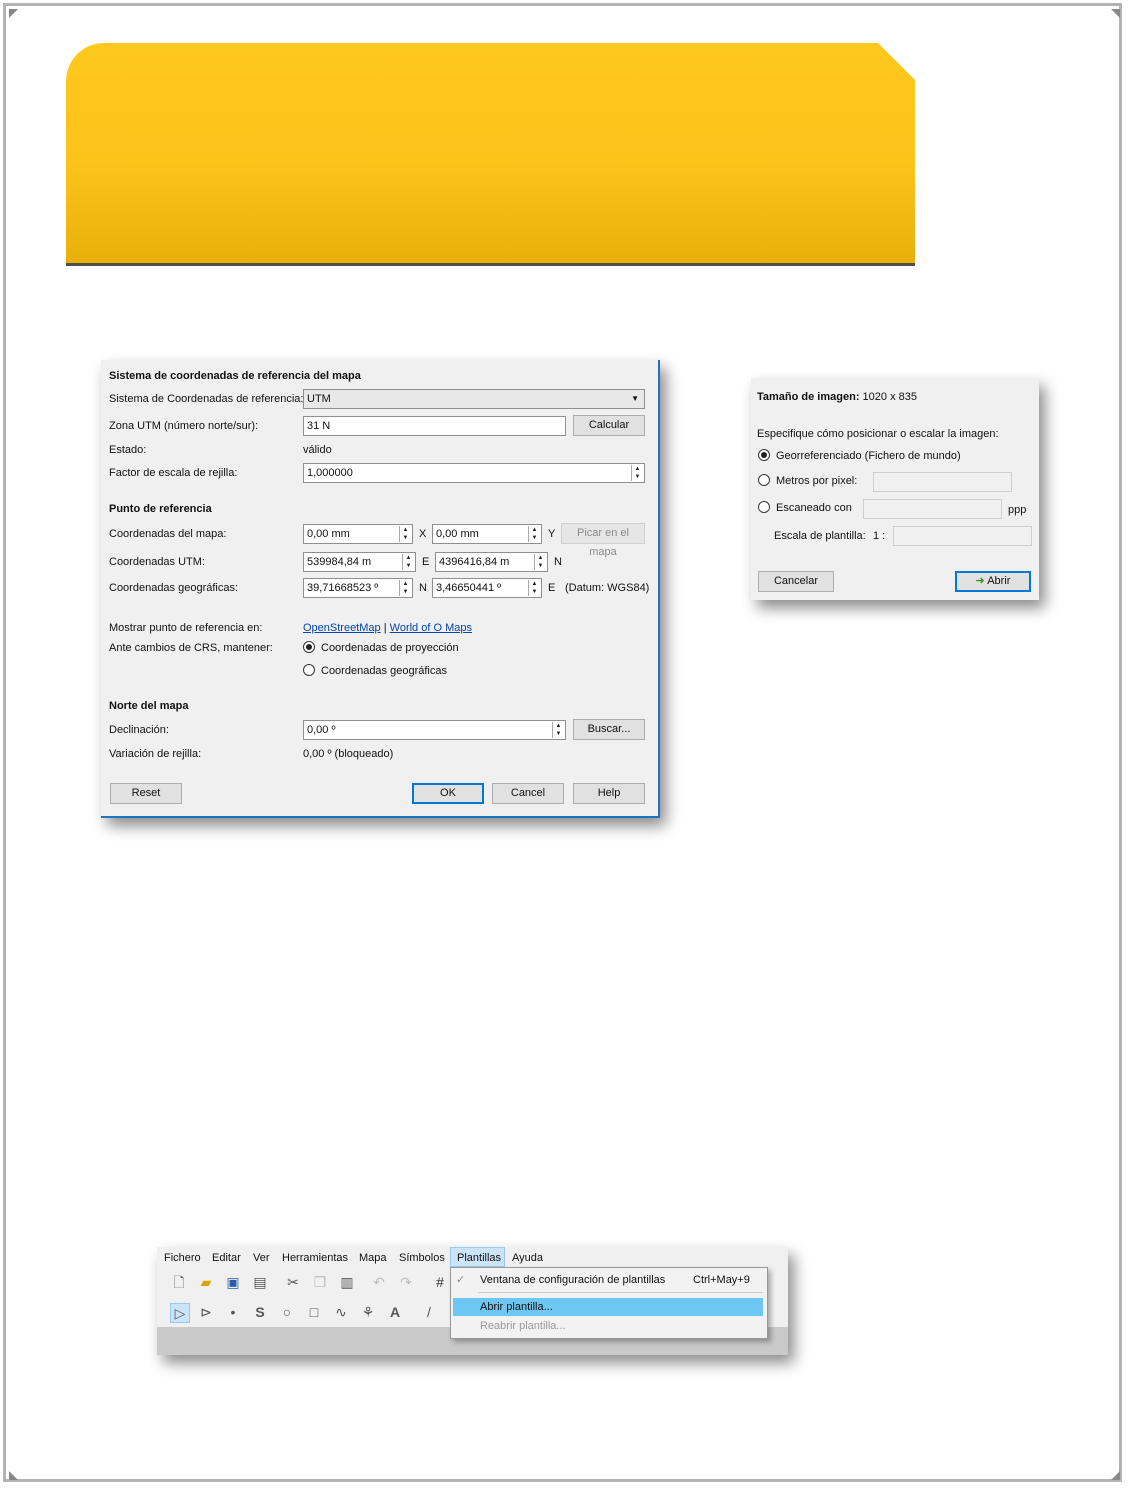 This screenshot has height=1489, width=1129. Describe the element at coordinates (814, 508) in the screenshot. I see `radio-scanned-label: Escaneado con` at that location.